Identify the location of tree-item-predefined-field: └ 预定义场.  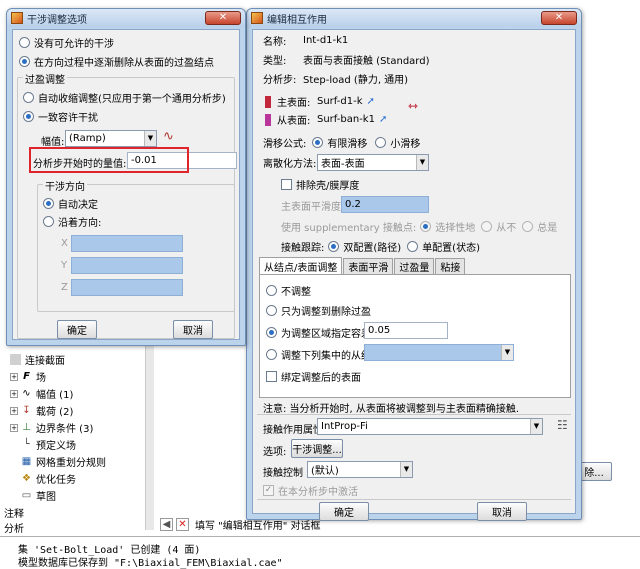
(48, 444).